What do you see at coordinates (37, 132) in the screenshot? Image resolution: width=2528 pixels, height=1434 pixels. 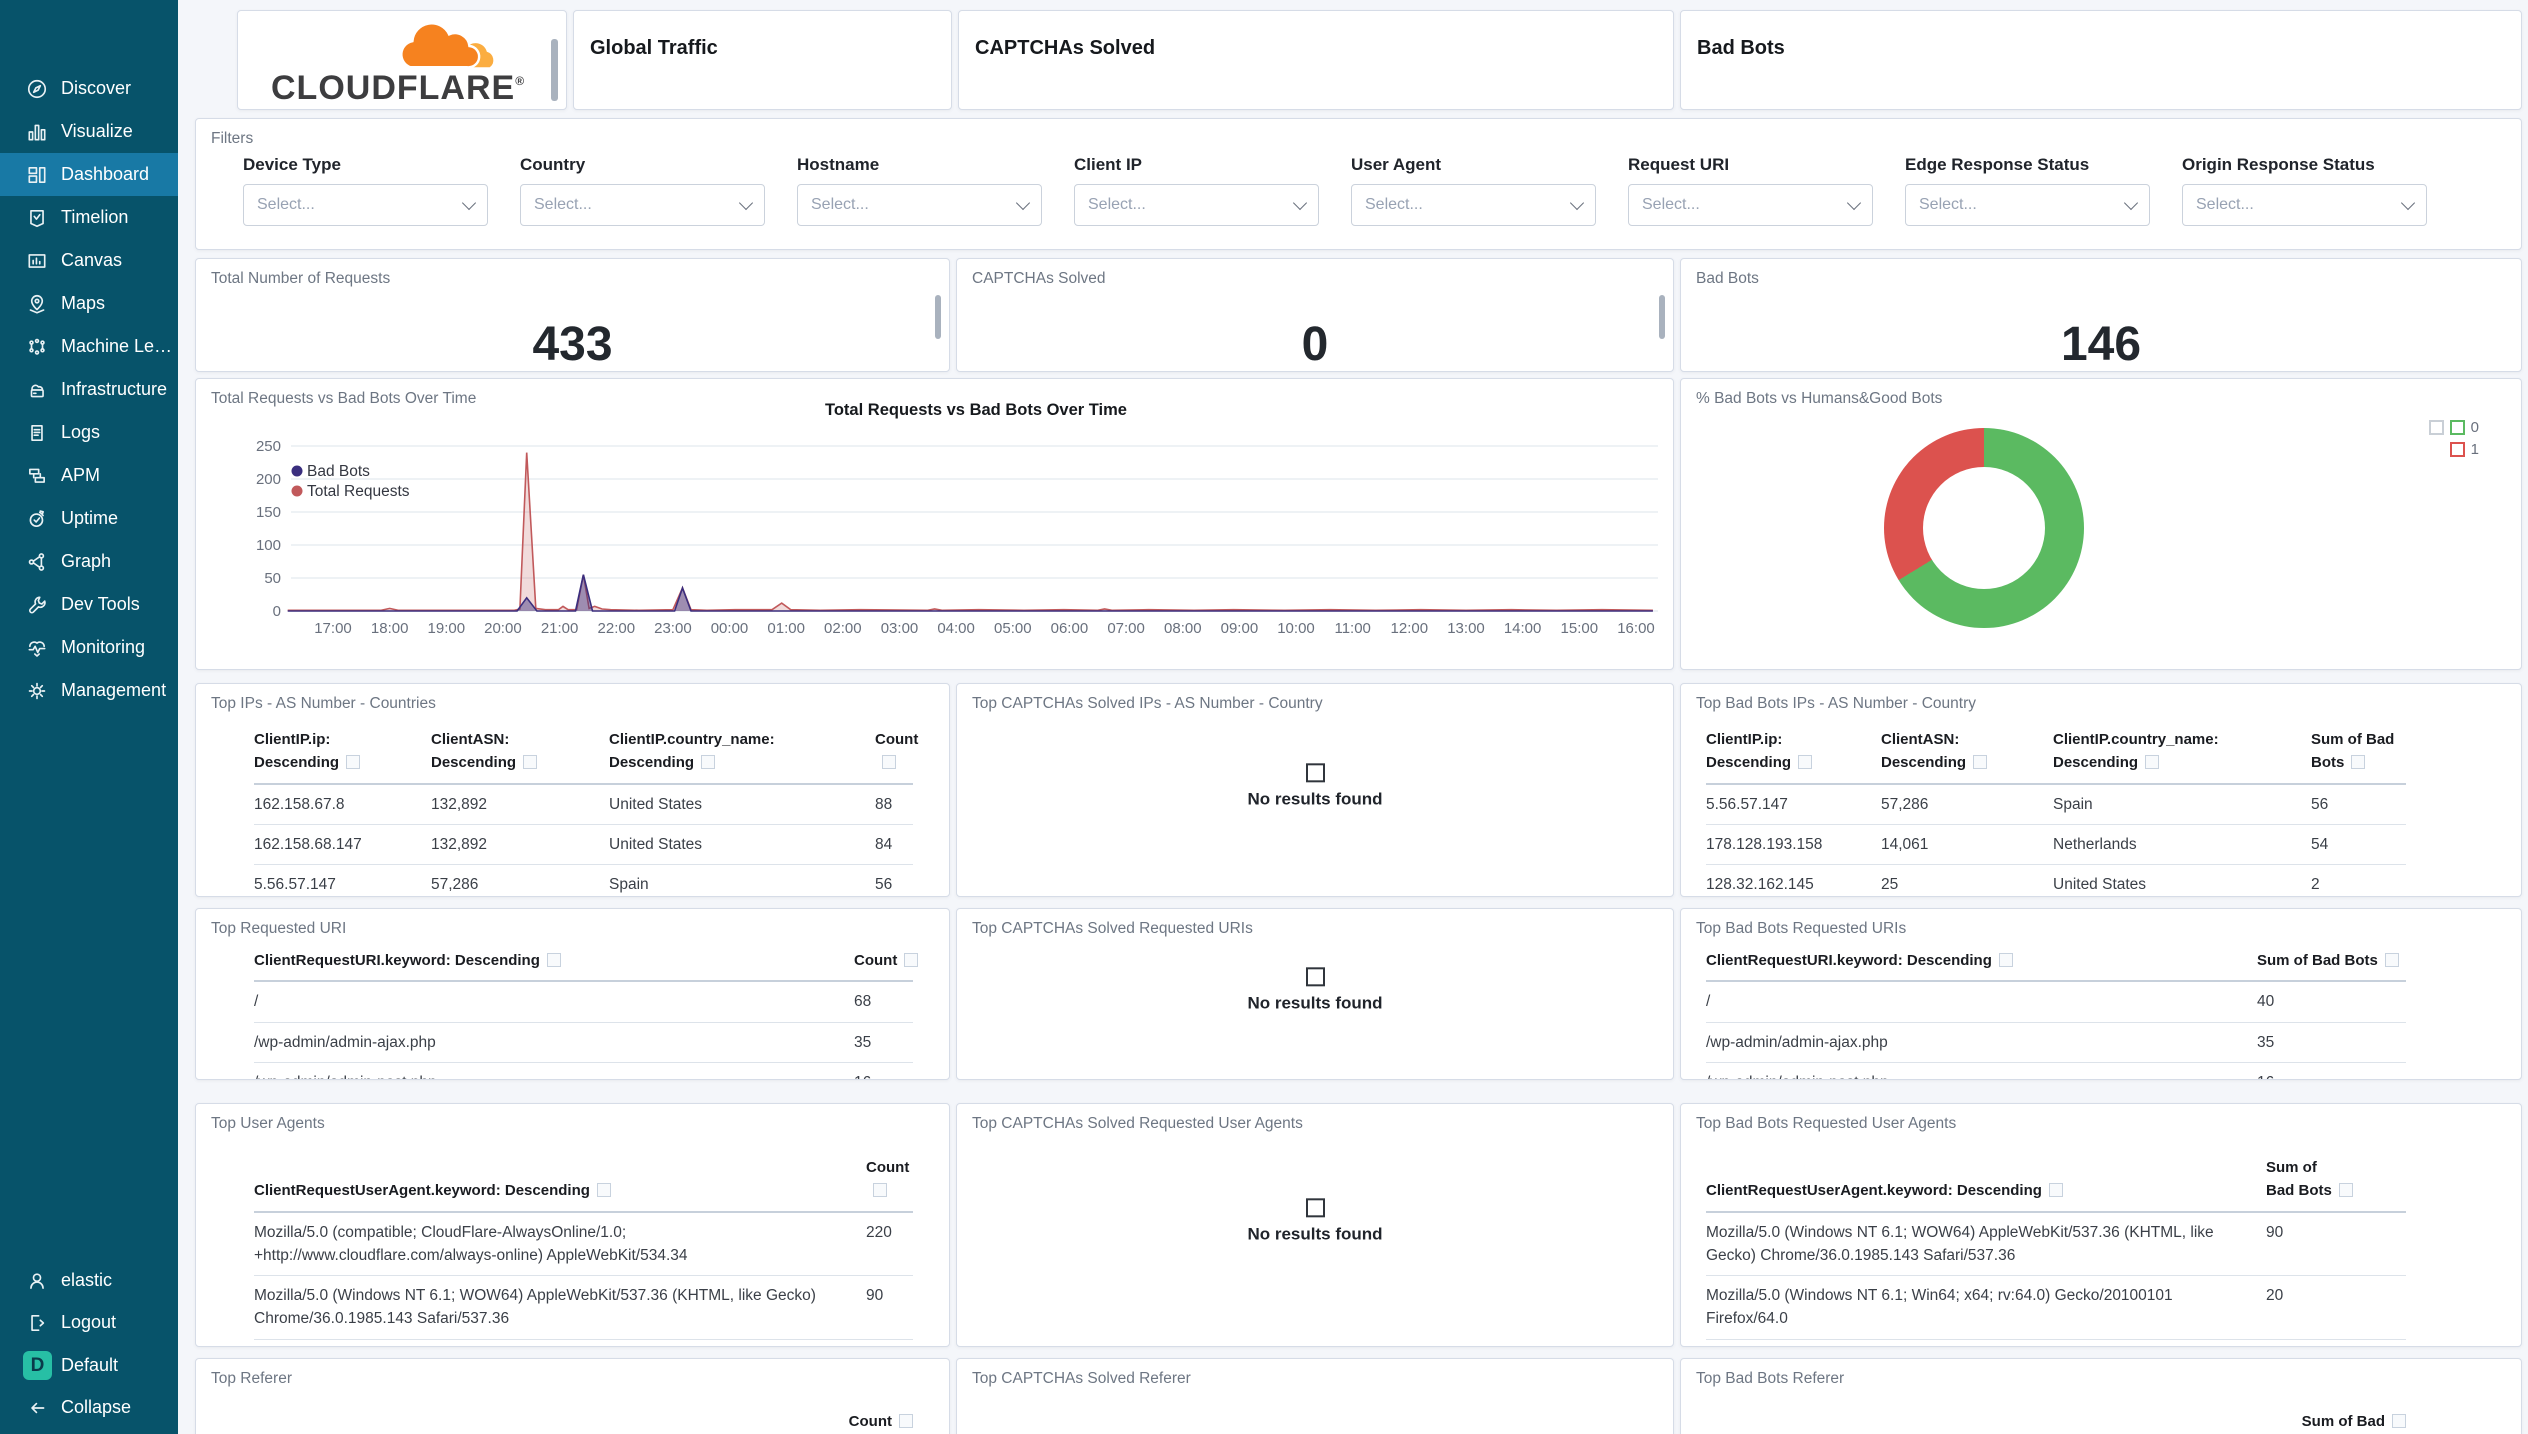 I see `bar-chart-icon` at bounding box center [37, 132].